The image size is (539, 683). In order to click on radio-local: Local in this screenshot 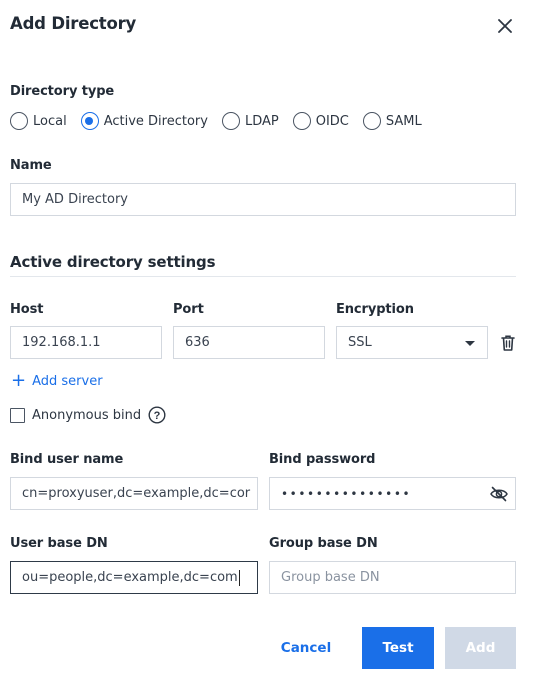, I will do `click(38, 121)`.